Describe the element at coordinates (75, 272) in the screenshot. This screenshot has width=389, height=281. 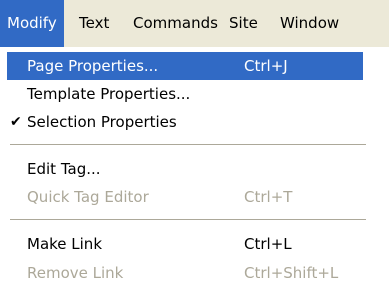
I see `menu-item-label: Remove Link` at that location.